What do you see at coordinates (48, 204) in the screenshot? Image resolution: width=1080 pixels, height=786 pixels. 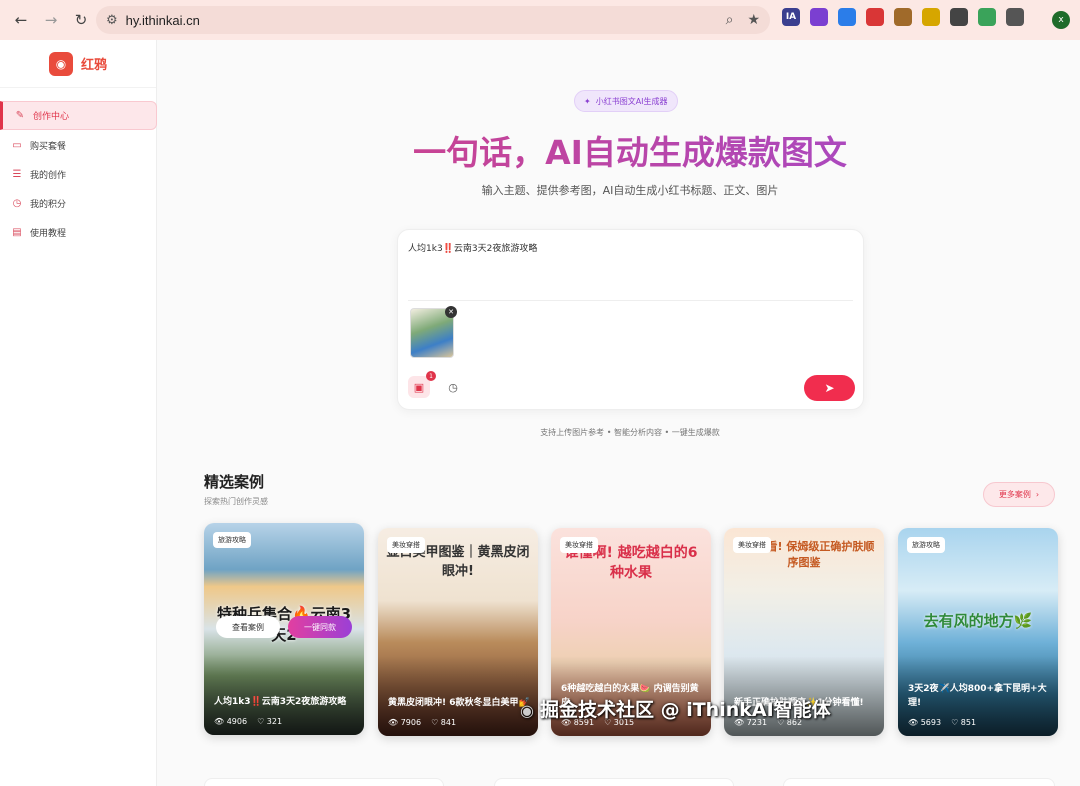 I see `sidebar-item-label: 我的积分` at bounding box center [48, 204].